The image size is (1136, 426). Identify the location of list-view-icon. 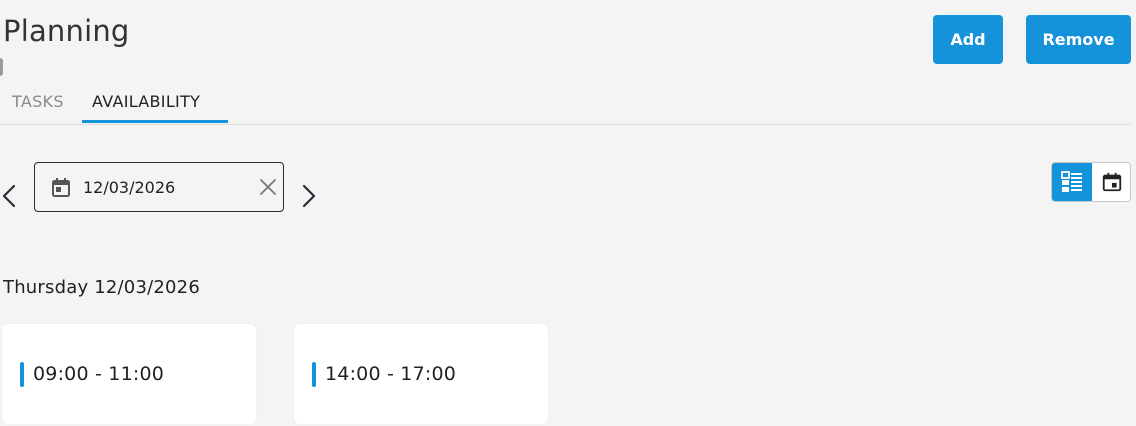
(1072, 182).